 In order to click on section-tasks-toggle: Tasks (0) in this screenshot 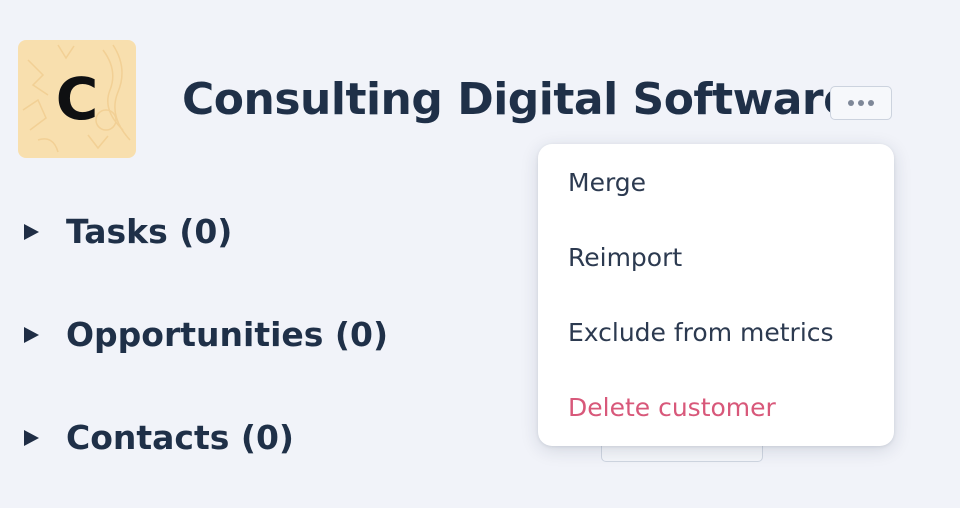, I will do `click(128, 231)`.